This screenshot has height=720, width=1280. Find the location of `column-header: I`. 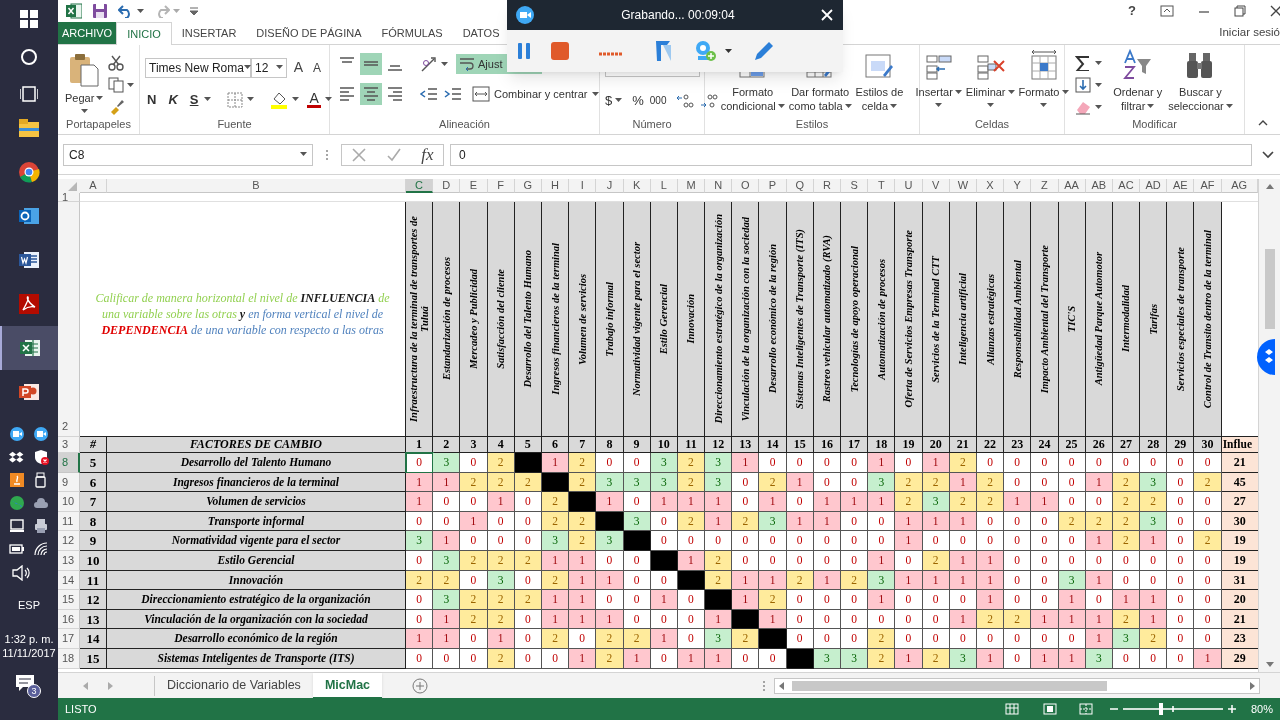

column-header: I is located at coordinates (583, 186).